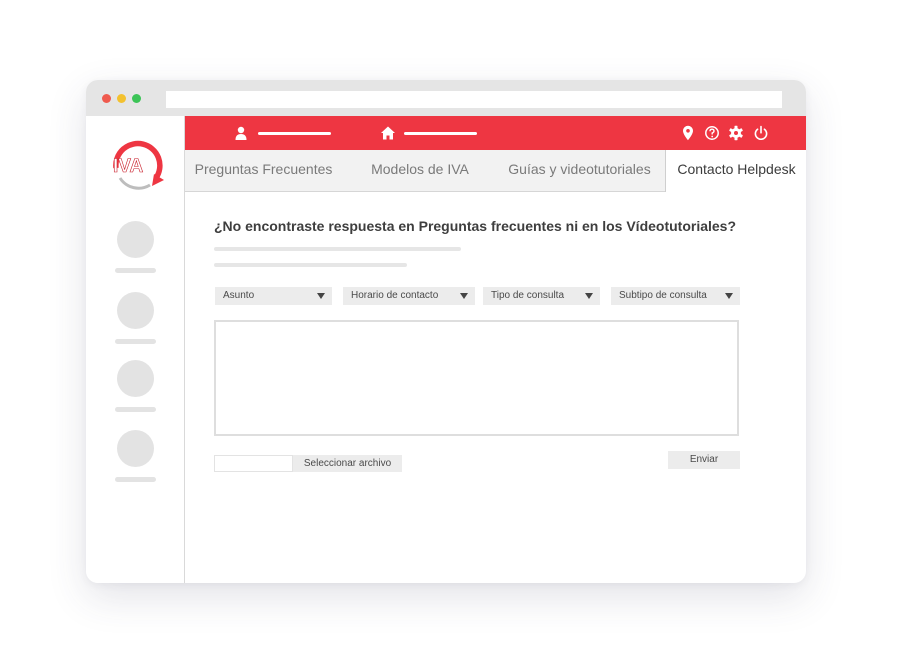  I want to click on home-icon, so click(388, 133).